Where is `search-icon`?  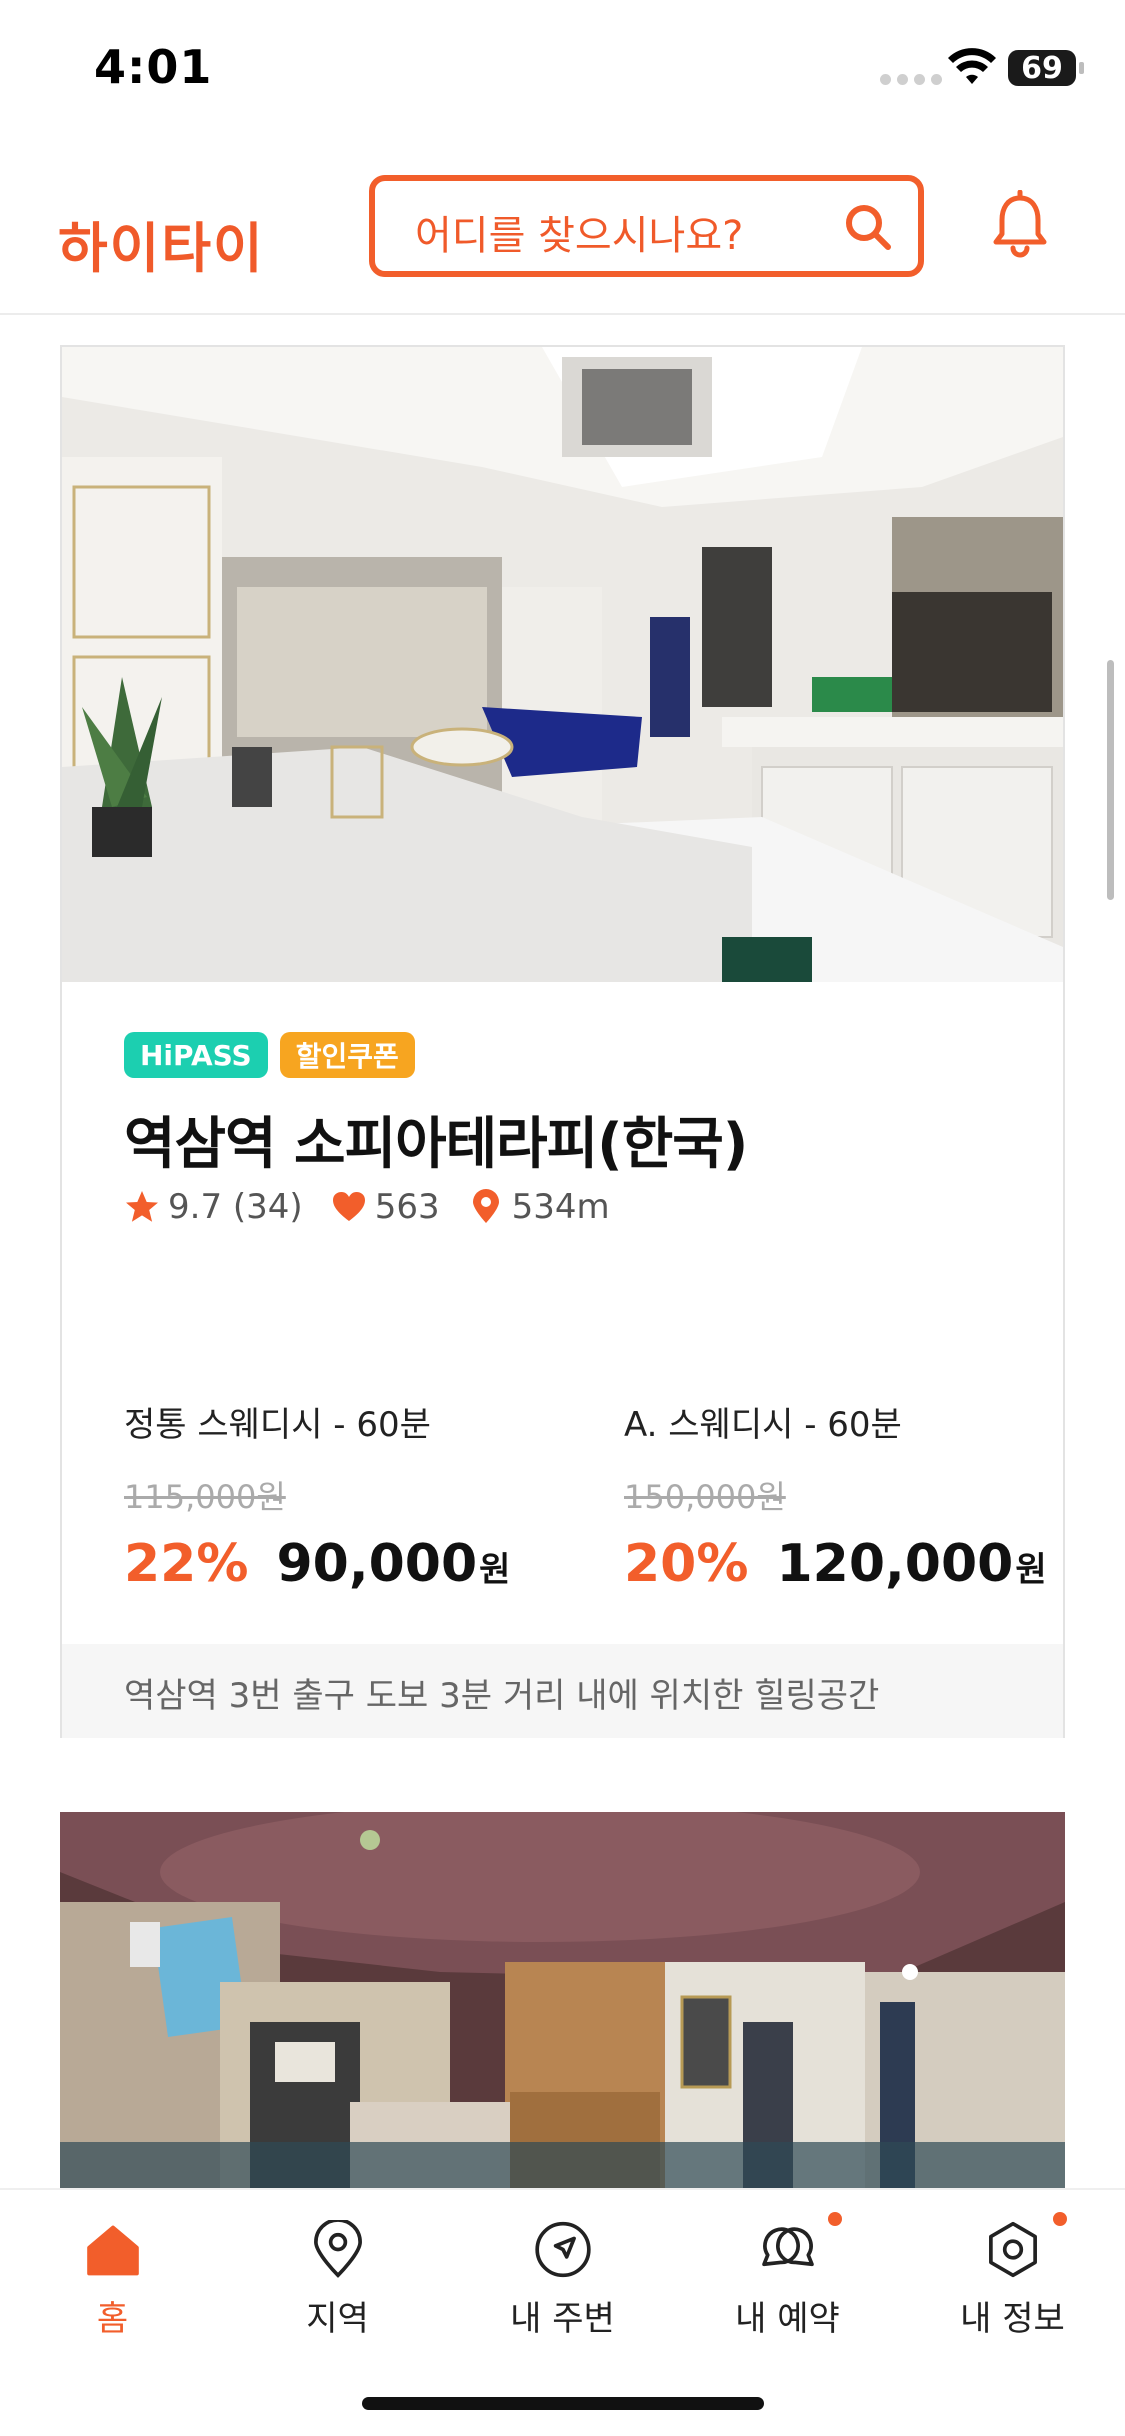
search-icon is located at coordinates (868, 227).